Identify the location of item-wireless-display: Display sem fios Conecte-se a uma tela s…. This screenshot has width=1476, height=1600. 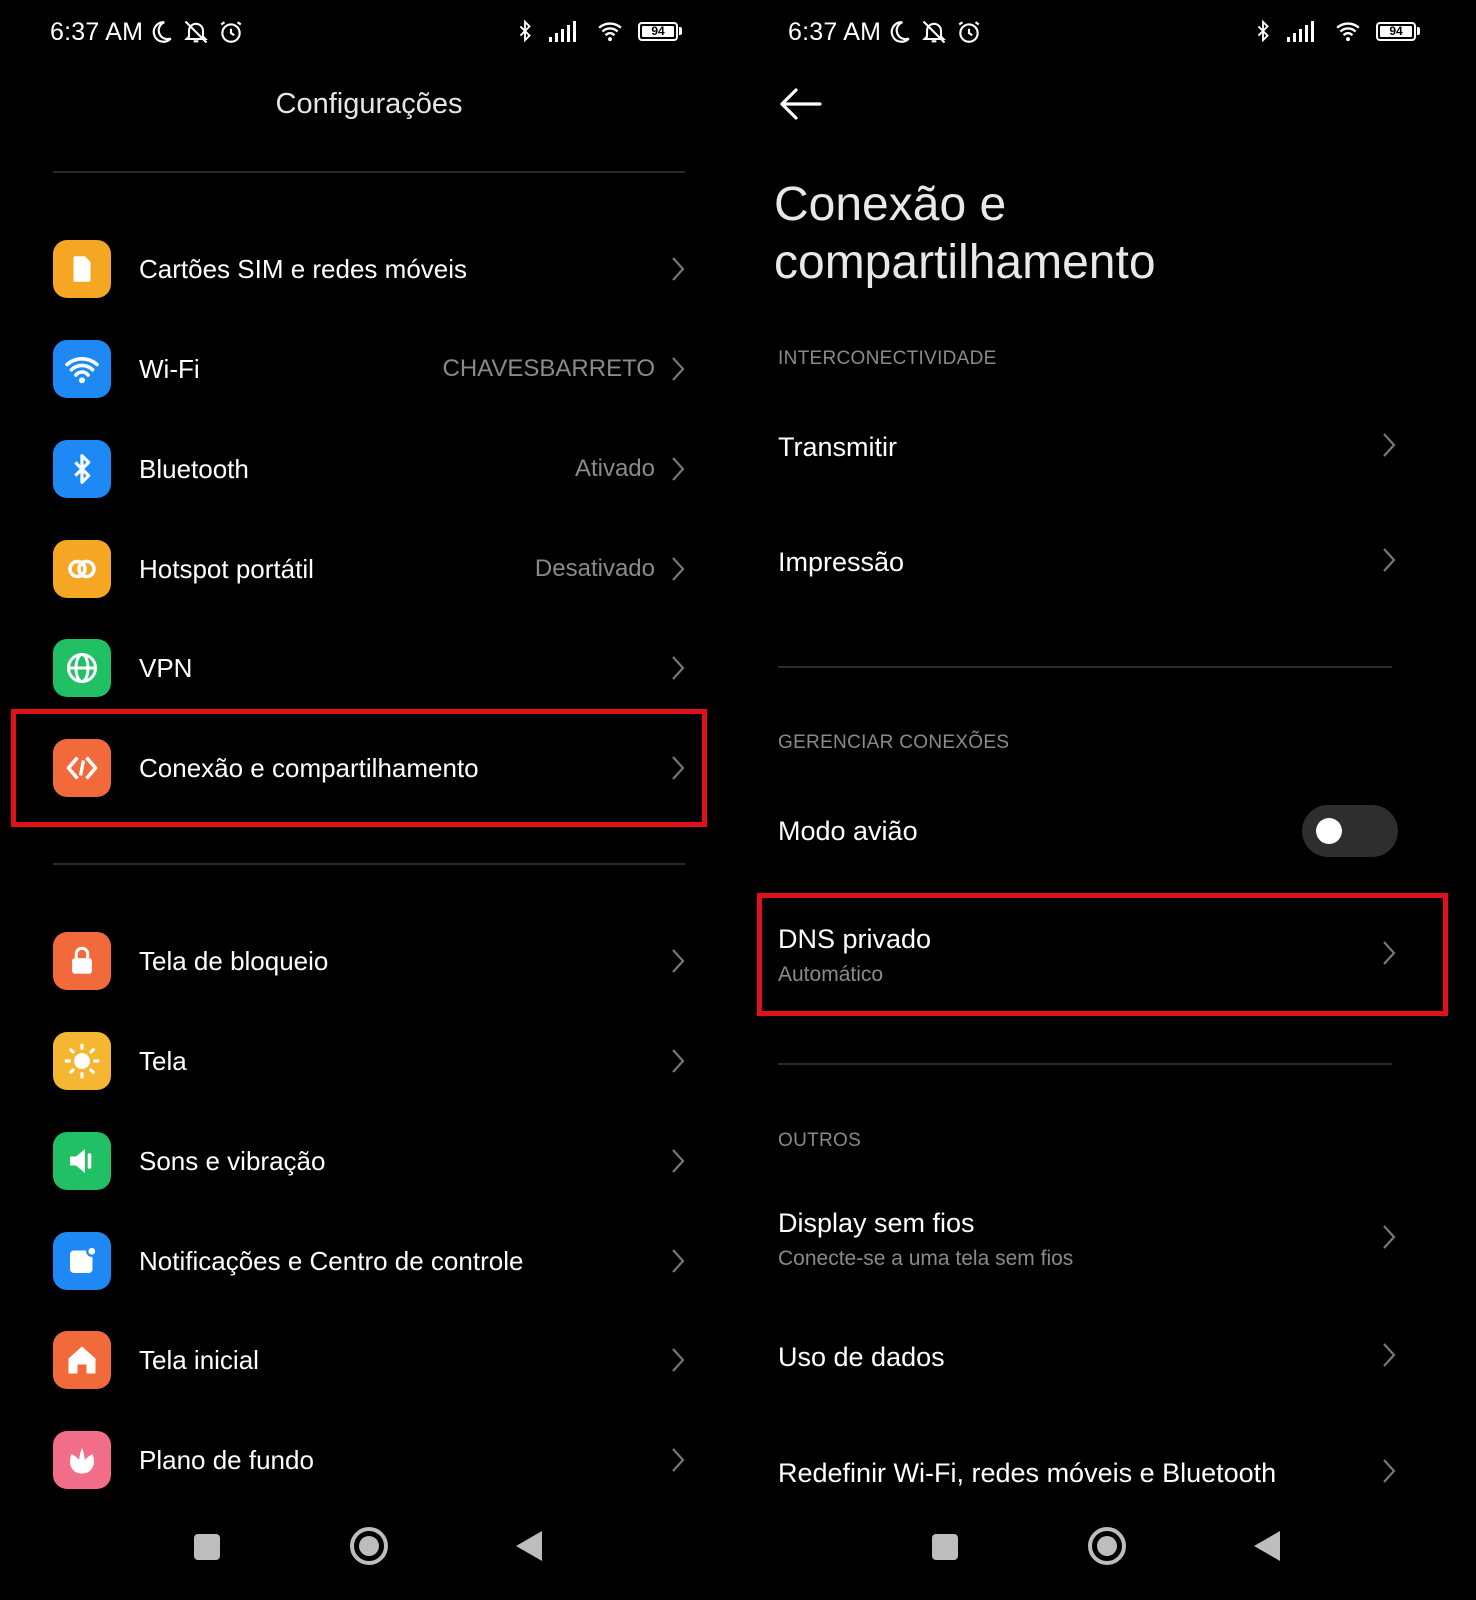
(1087, 1239).